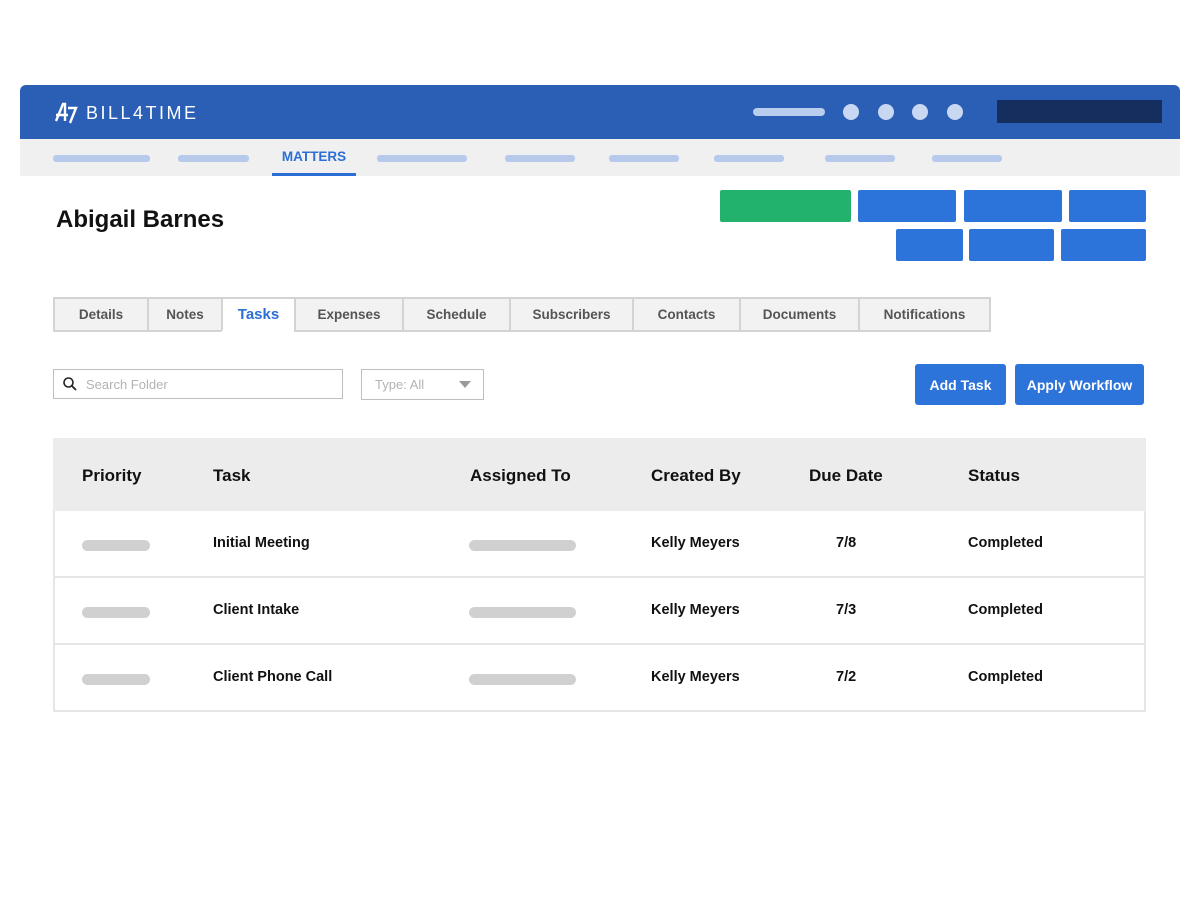  I want to click on apply-workflow-button: Apply Workflow, so click(1079, 384).